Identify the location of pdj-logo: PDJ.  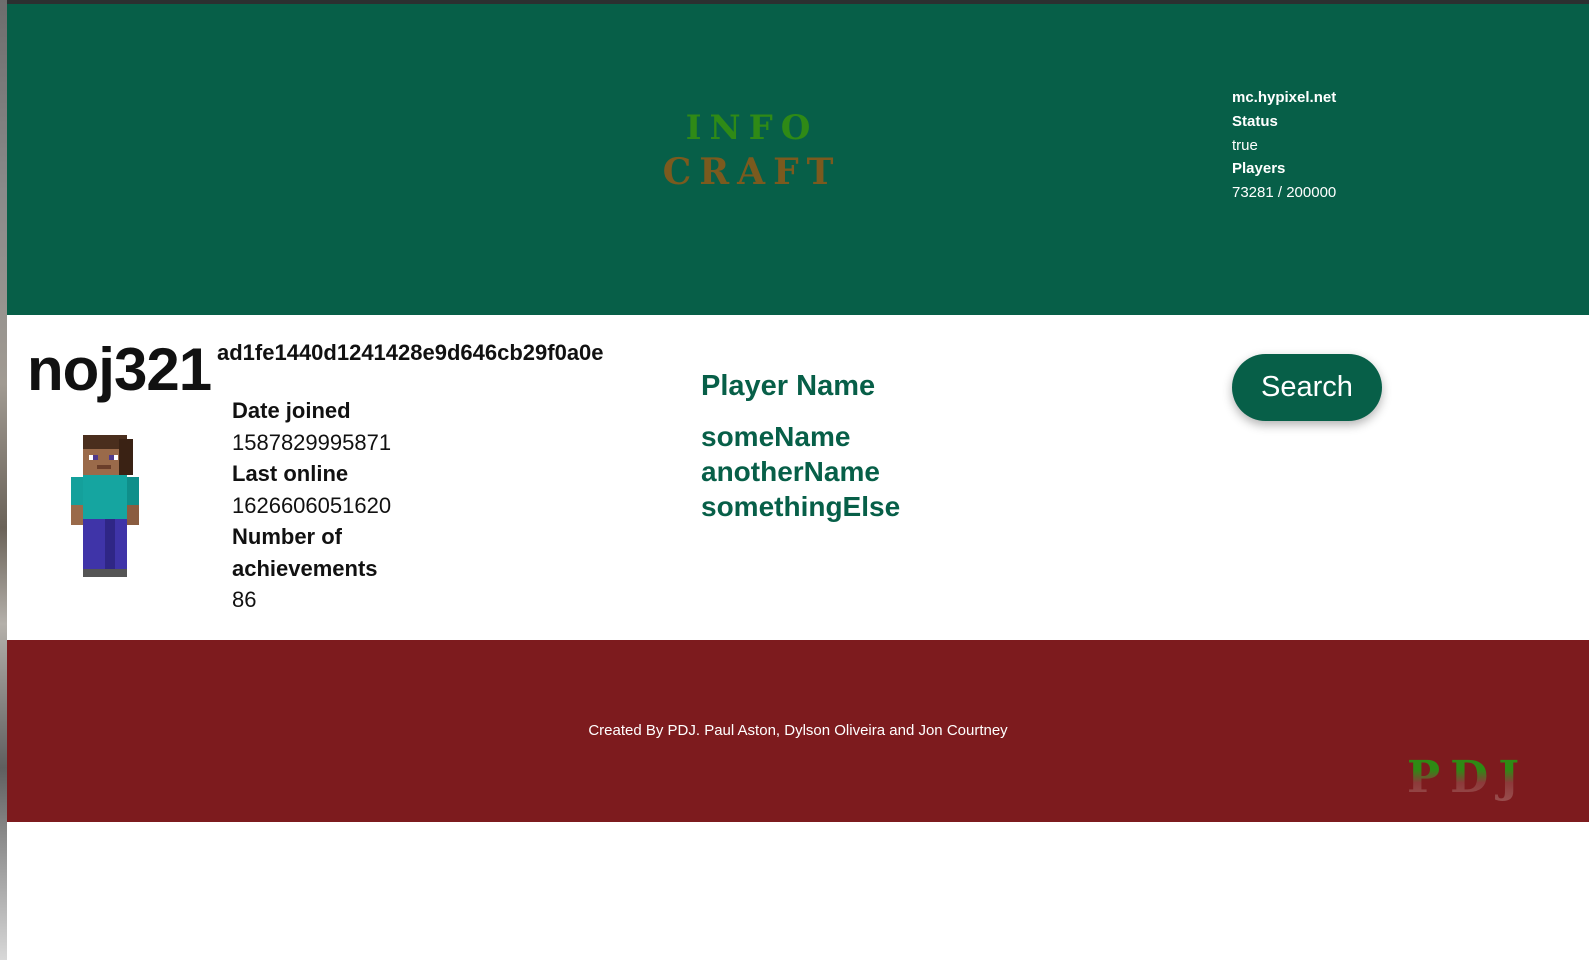
(1468, 777).